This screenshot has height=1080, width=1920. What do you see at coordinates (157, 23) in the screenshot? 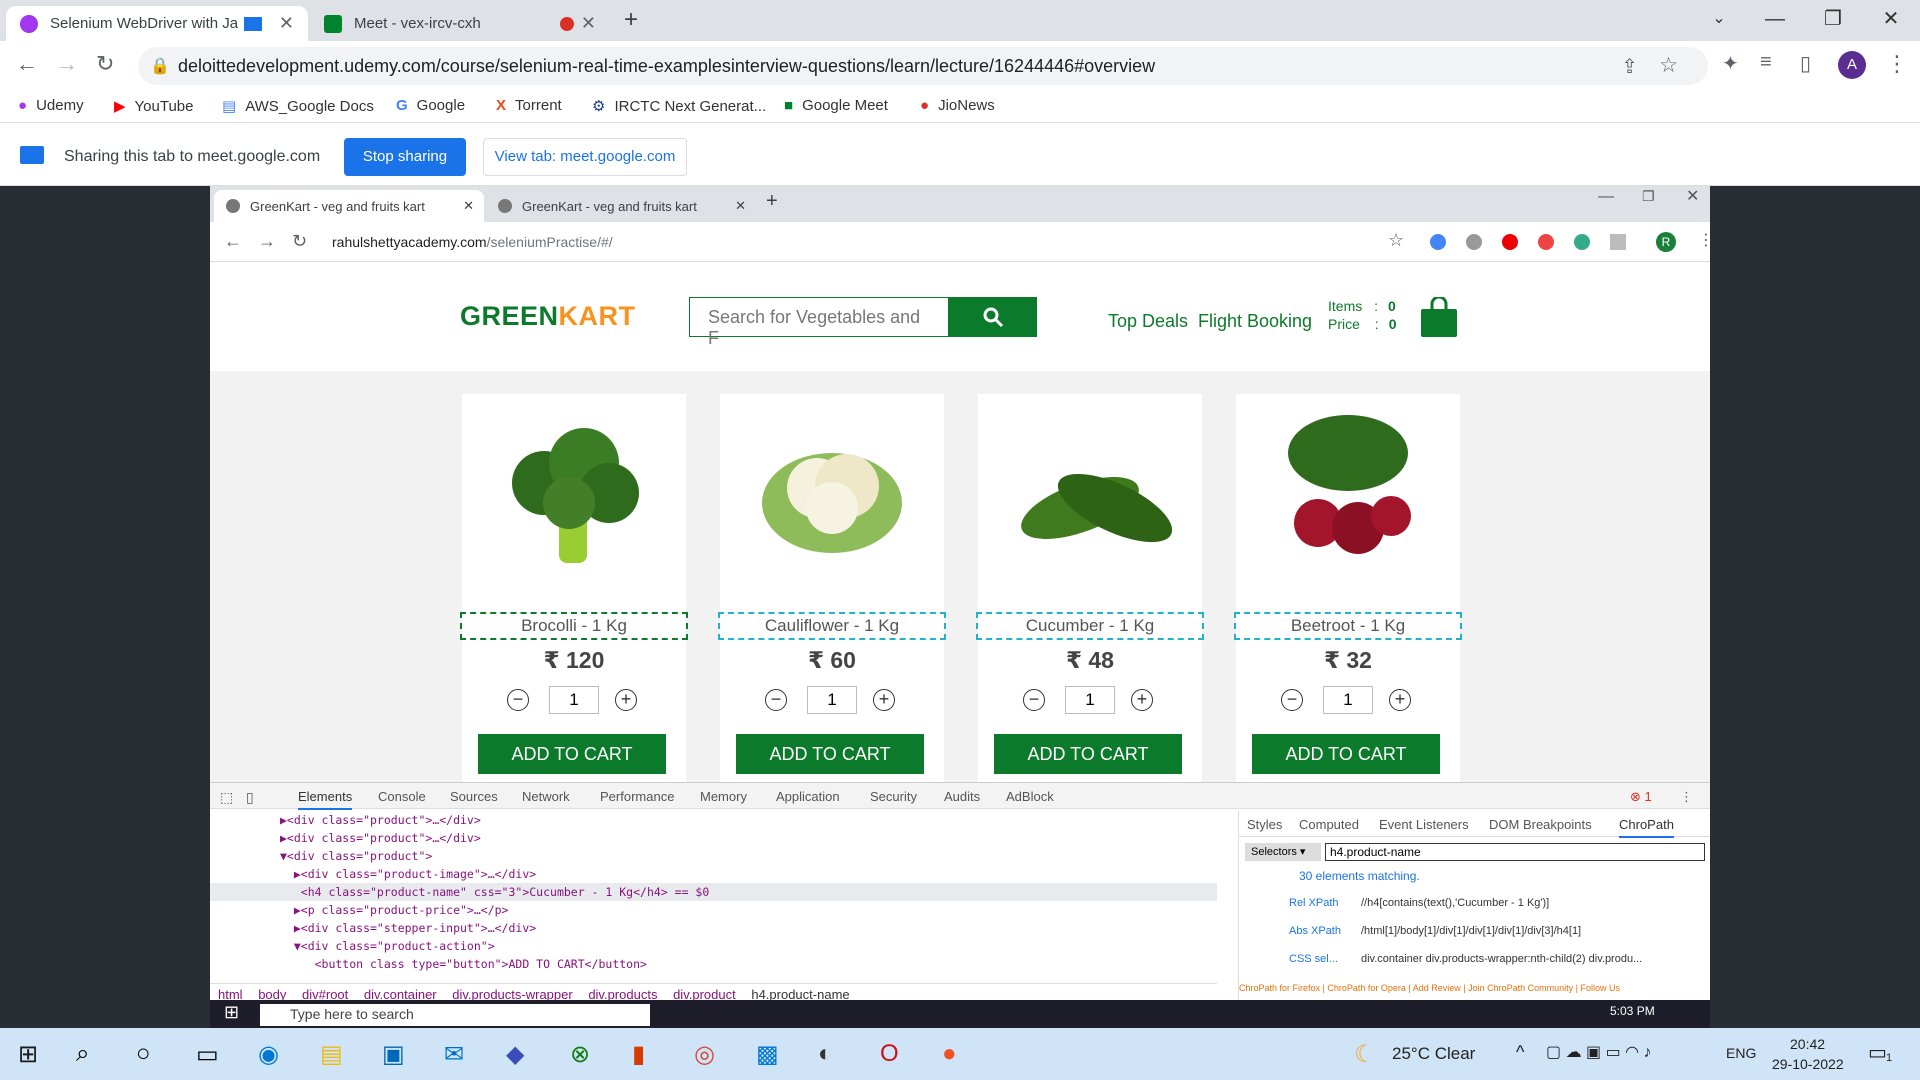
I see `tab-udemy: Selenium WebDriver with Ja ✕` at bounding box center [157, 23].